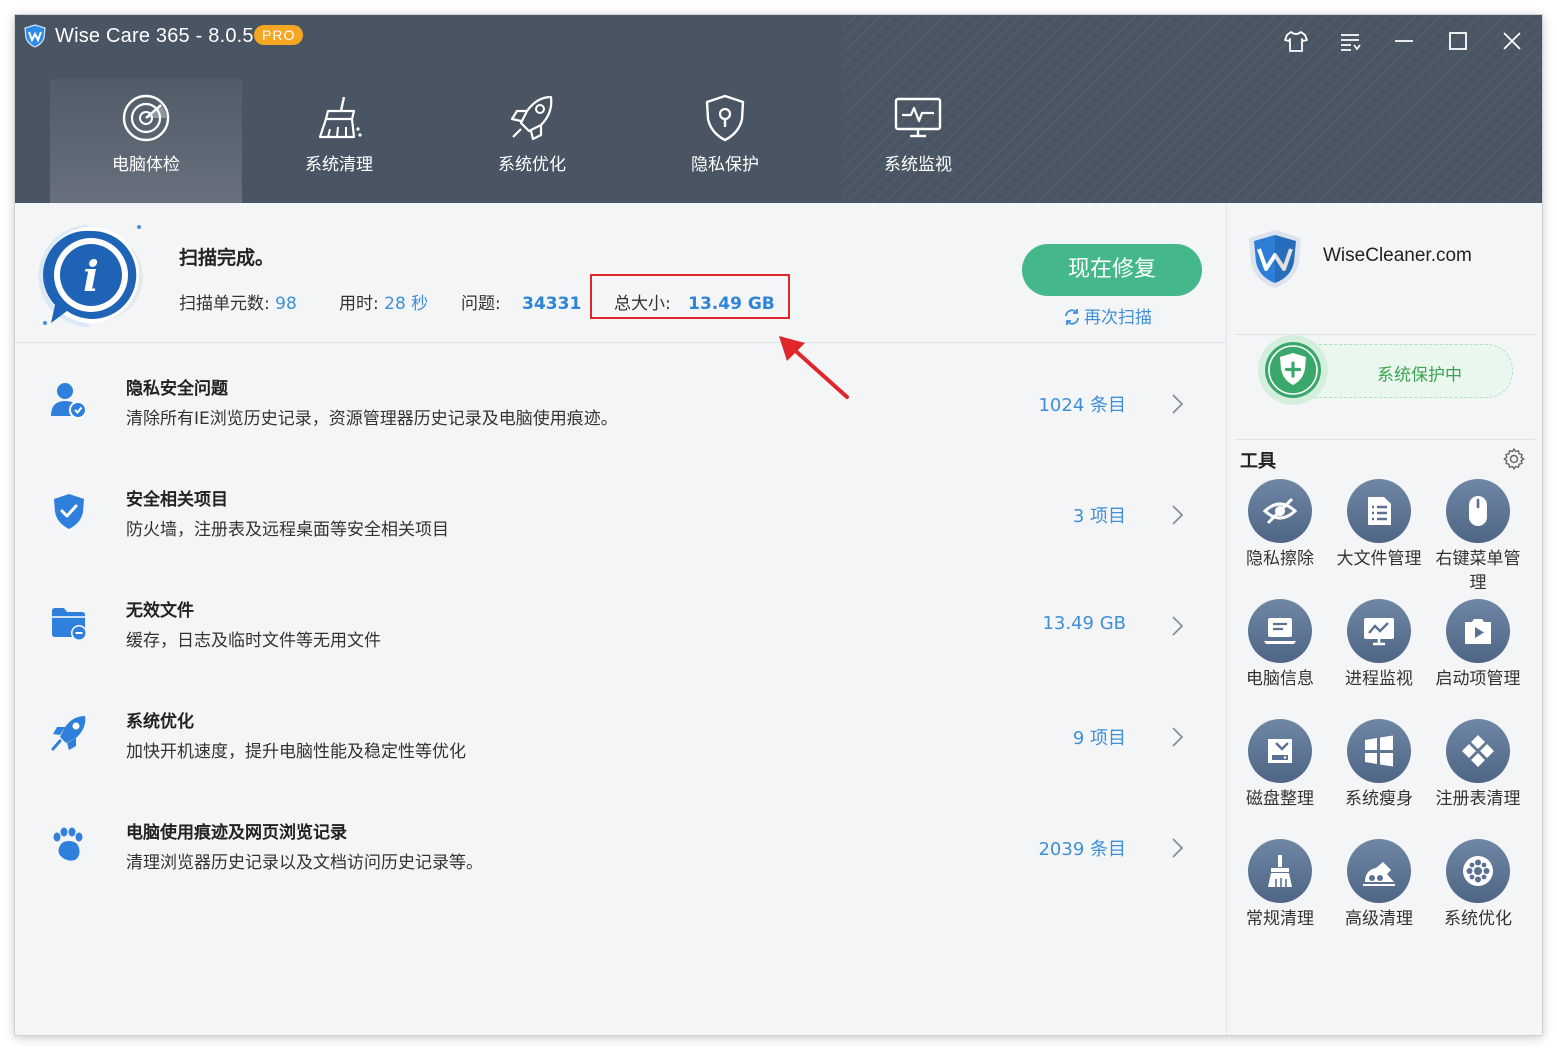  Describe the element at coordinates (1404, 41) in the screenshot. I see `minimize-button` at that location.